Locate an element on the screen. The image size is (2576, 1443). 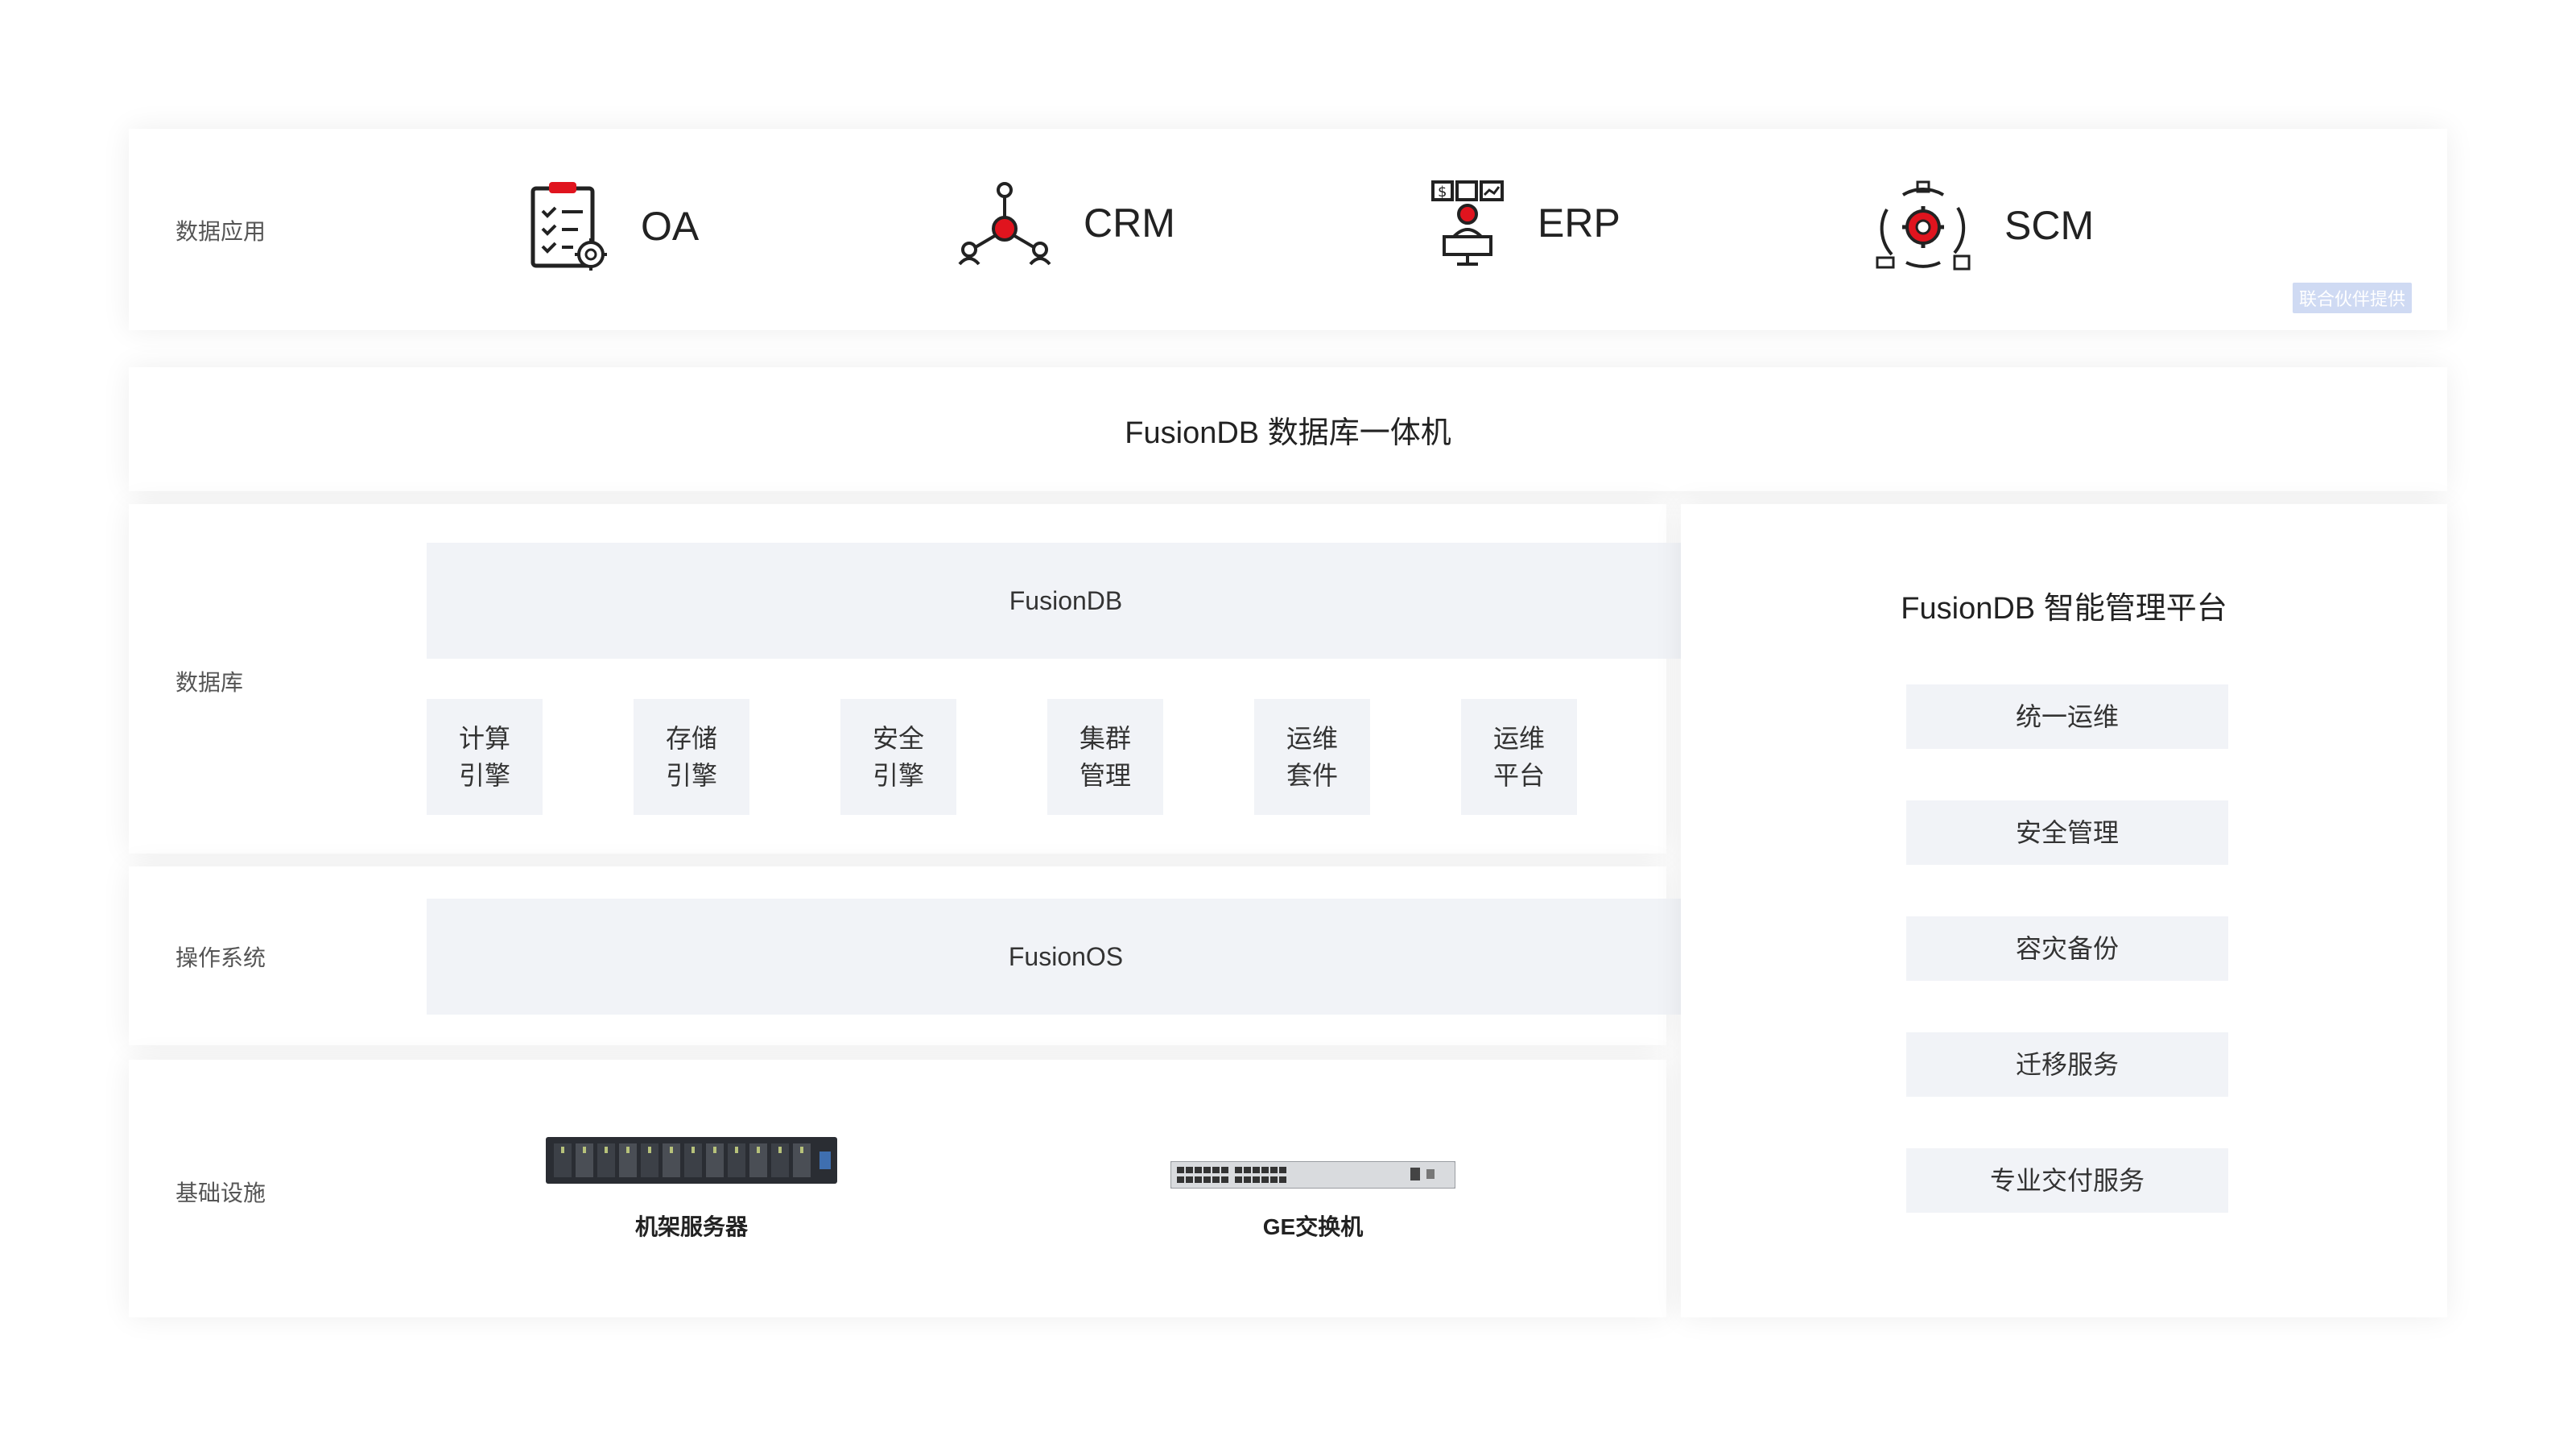
layer-label-data-apps: 数据应用 is located at coordinates (221, 231).